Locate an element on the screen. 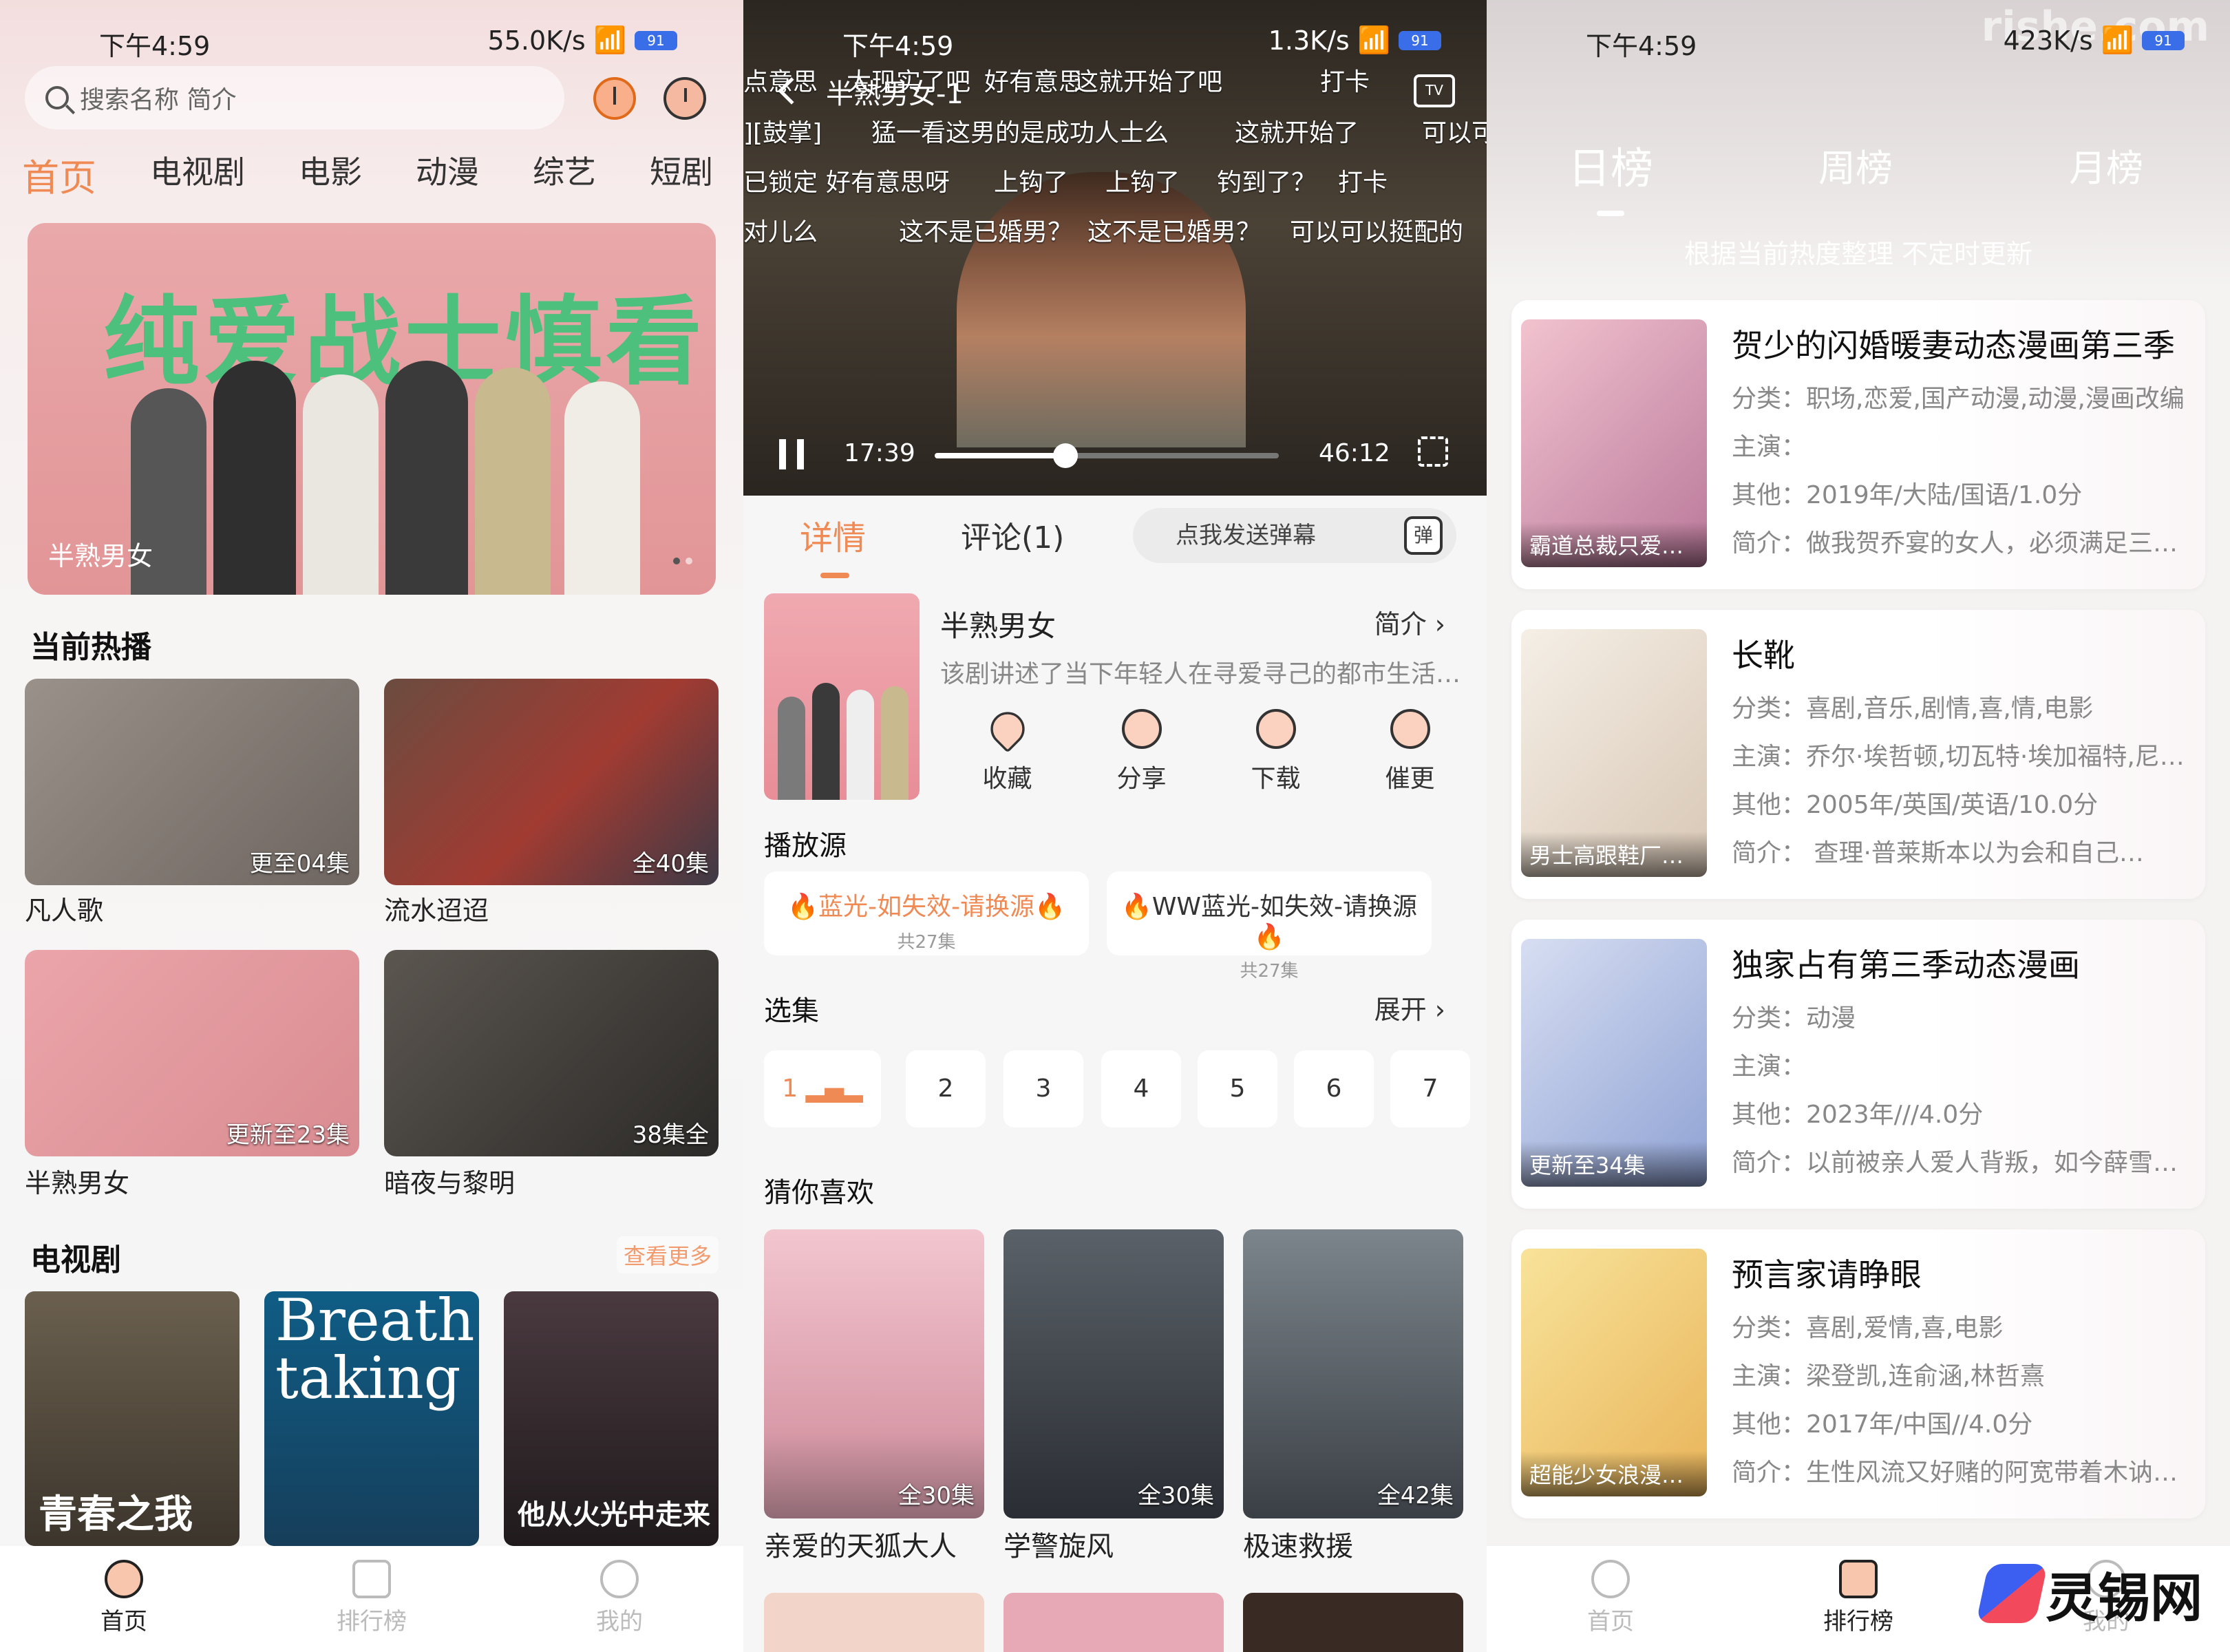 This screenshot has width=2230, height=1652. episode-badge: 全40集 is located at coordinates (670, 864).